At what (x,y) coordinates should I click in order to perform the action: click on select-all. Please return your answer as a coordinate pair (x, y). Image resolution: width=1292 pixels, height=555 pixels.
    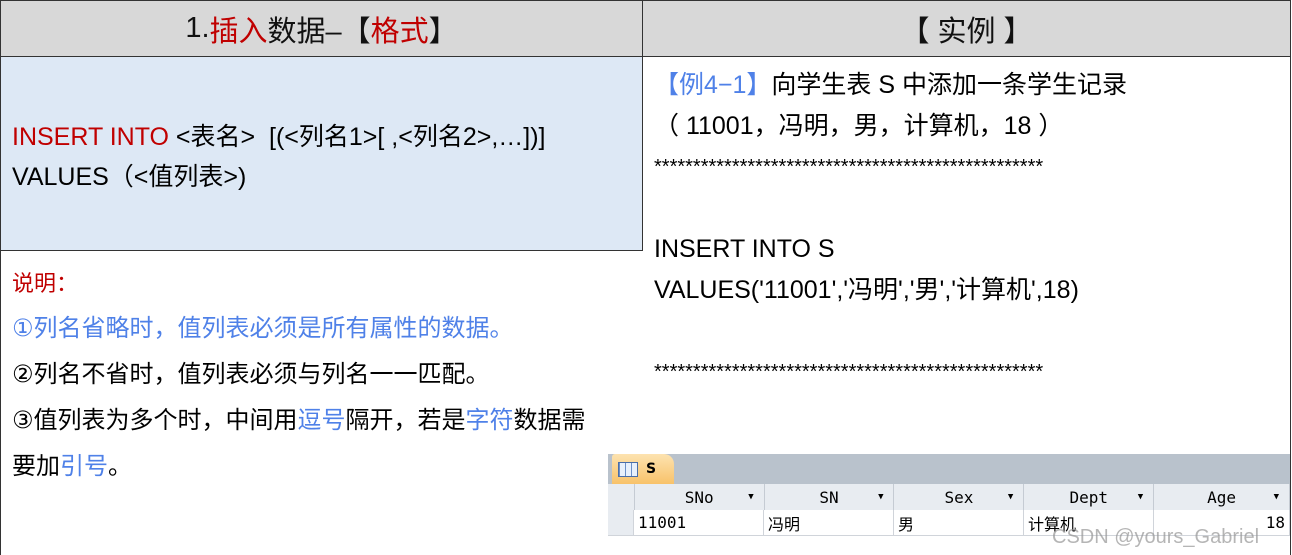
    Looking at the image, I should click on (621, 497).